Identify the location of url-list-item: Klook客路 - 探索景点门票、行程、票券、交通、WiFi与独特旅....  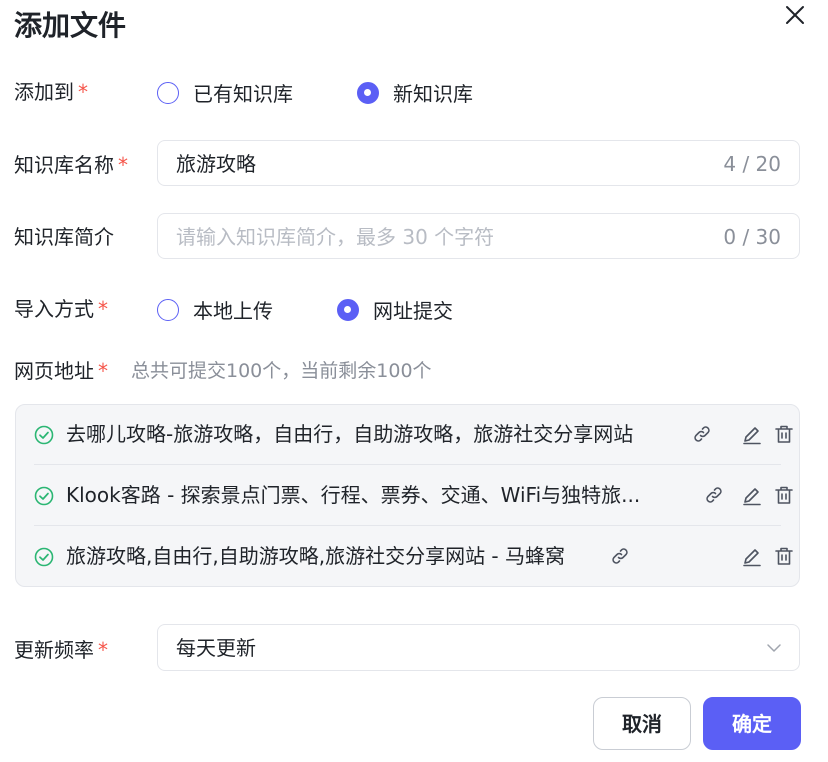
(413, 496).